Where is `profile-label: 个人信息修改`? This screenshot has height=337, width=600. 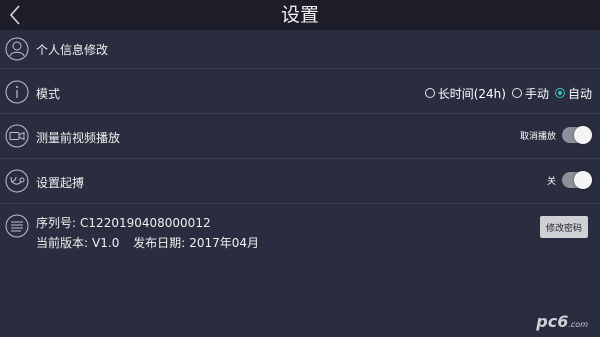 profile-label: 个人信息修改 is located at coordinates (72, 50).